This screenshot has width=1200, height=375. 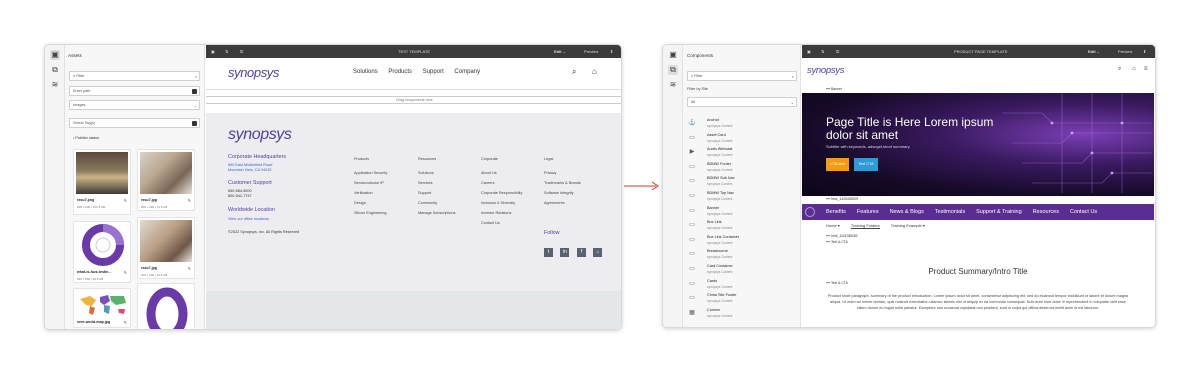 What do you see at coordinates (433, 72) in the screenshot?
I see `nav-support: Support` at bounding box center [433, 72].